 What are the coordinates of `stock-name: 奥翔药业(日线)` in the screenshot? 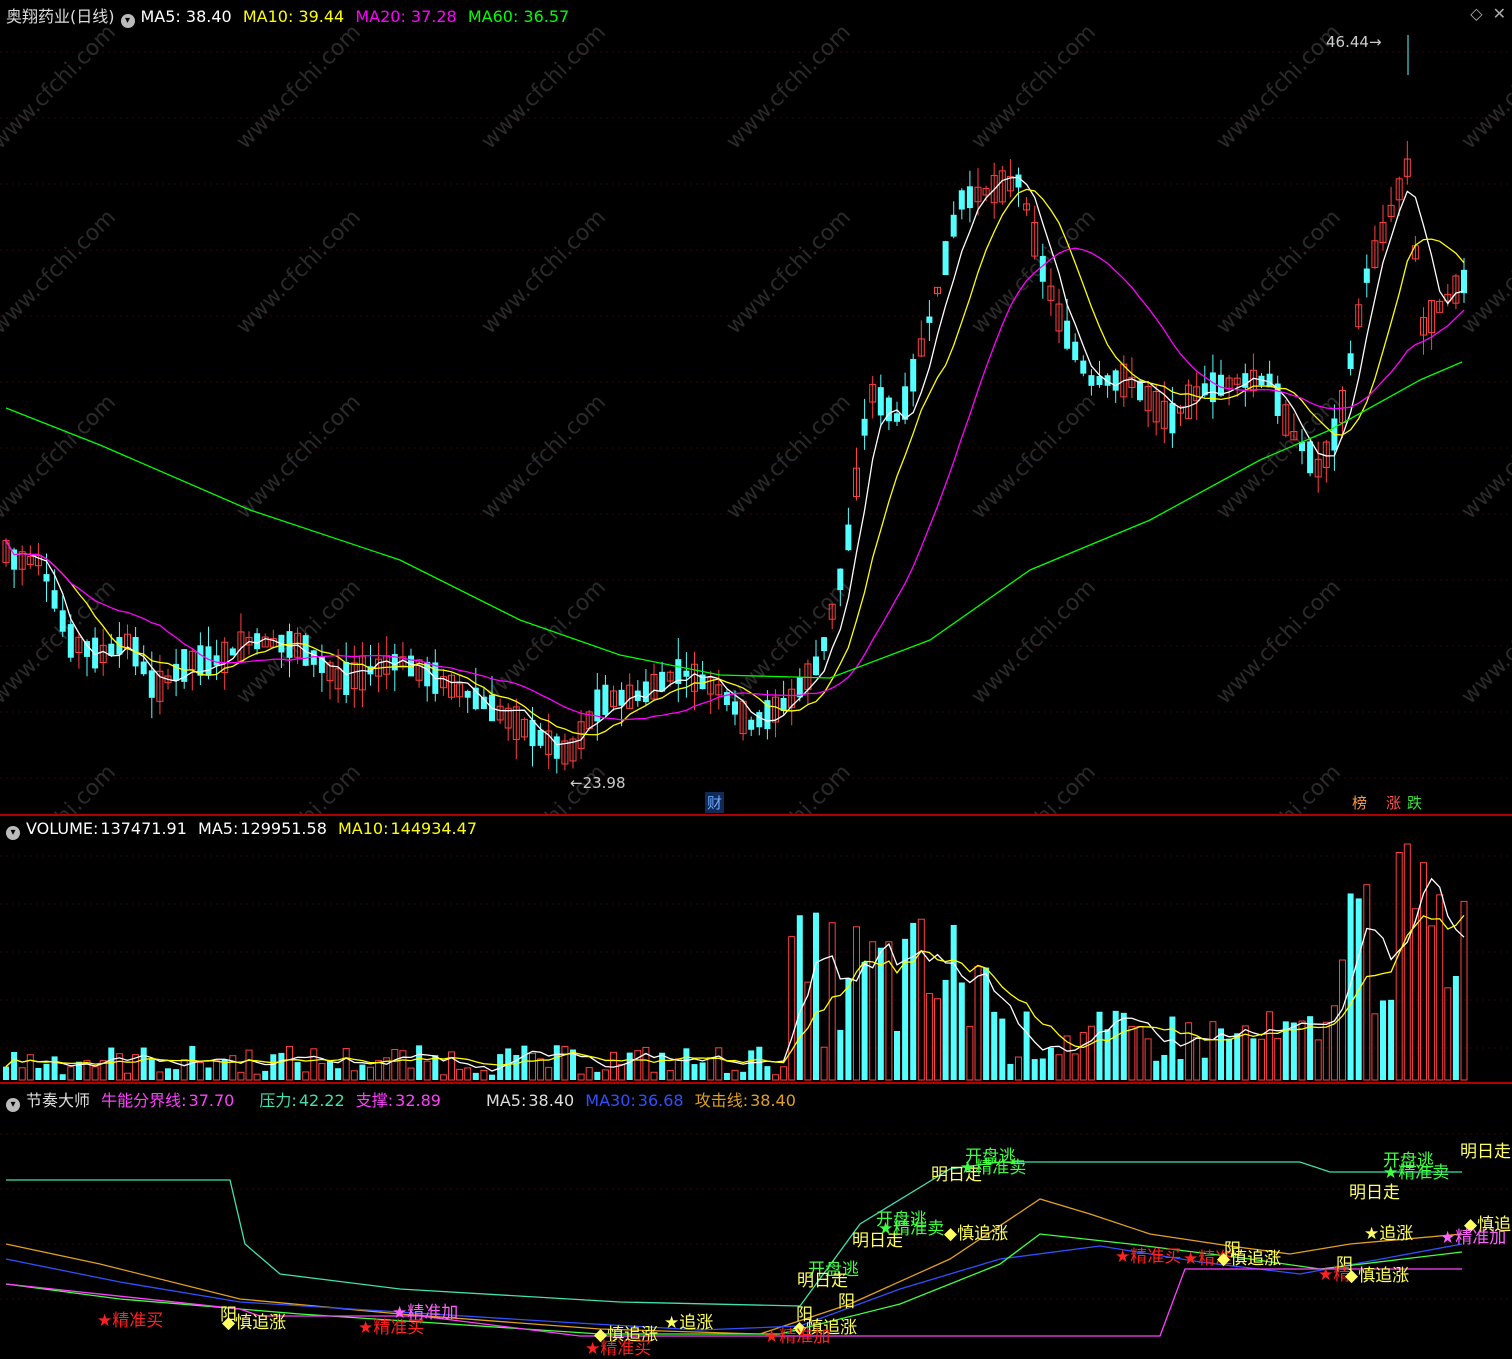 It's located at (60, 16).